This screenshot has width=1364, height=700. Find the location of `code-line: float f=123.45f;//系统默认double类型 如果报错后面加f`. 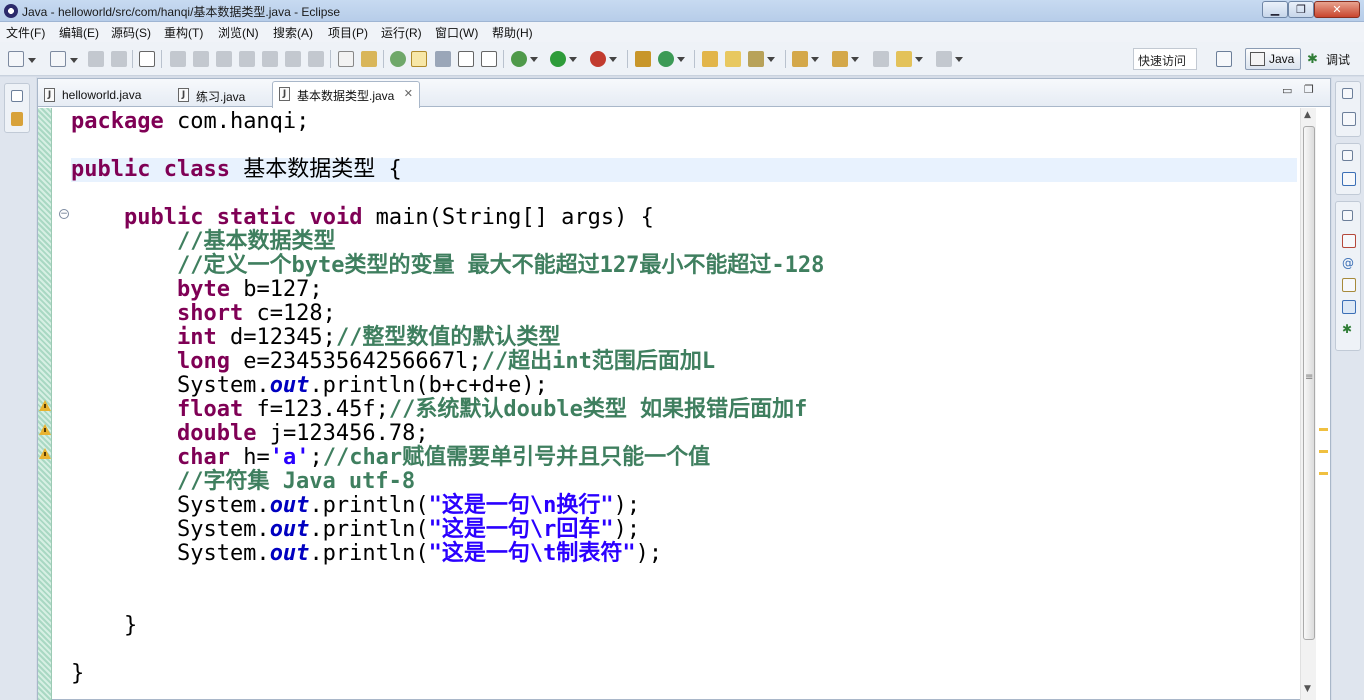

code-line: float f=123.45f;//系统默认double类型 如果报错后面加f is located at coordinates (684, 410).